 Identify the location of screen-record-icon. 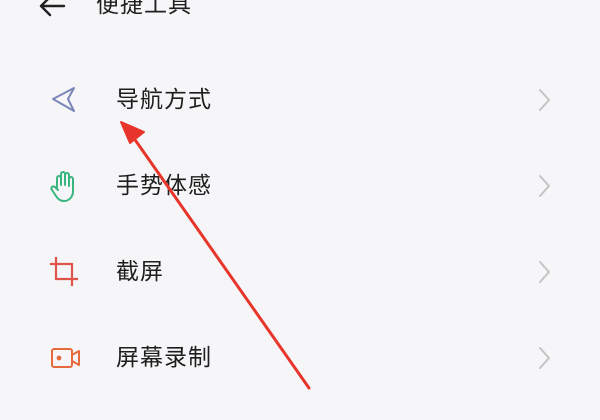
(64, 358).